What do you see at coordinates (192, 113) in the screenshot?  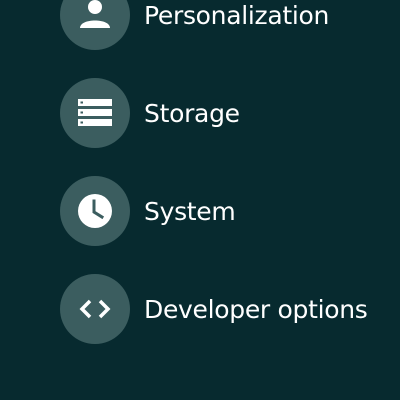 I see `settings-item-label: Storage` at bounding box center [192, 113].